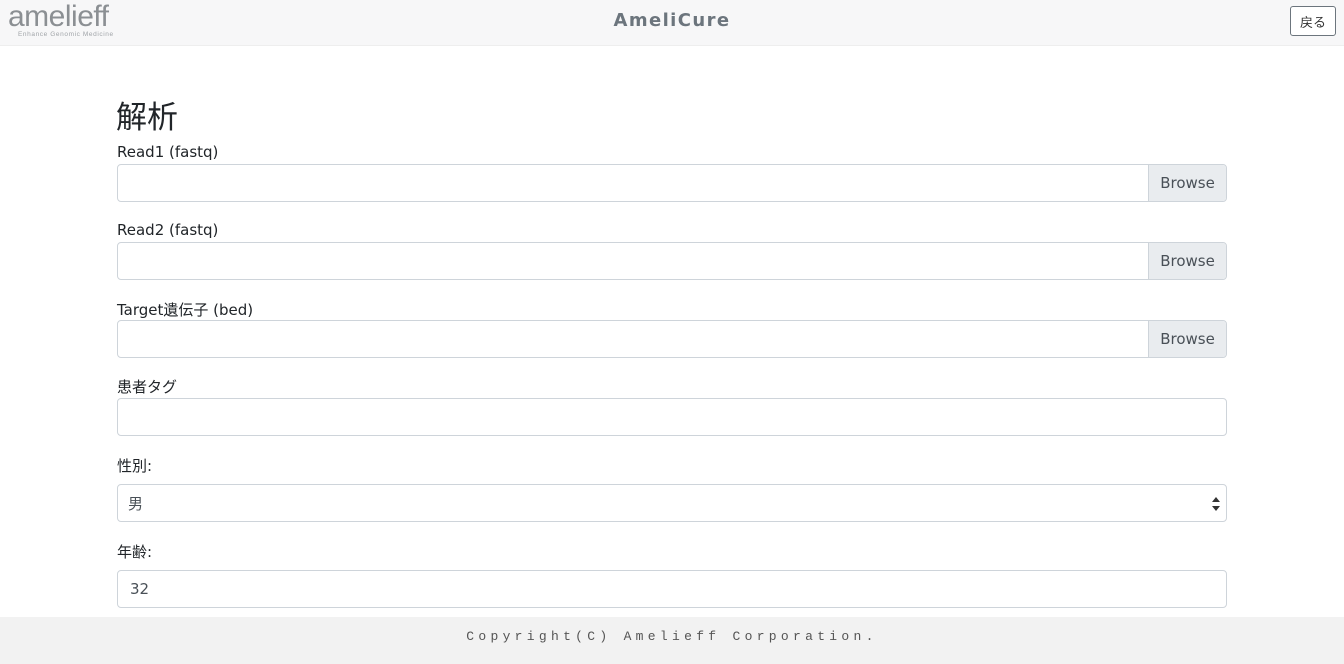  What do you see at coordinates (672, 589) in the screenshot?
I see `age-input` at bounding box center [672, 589].